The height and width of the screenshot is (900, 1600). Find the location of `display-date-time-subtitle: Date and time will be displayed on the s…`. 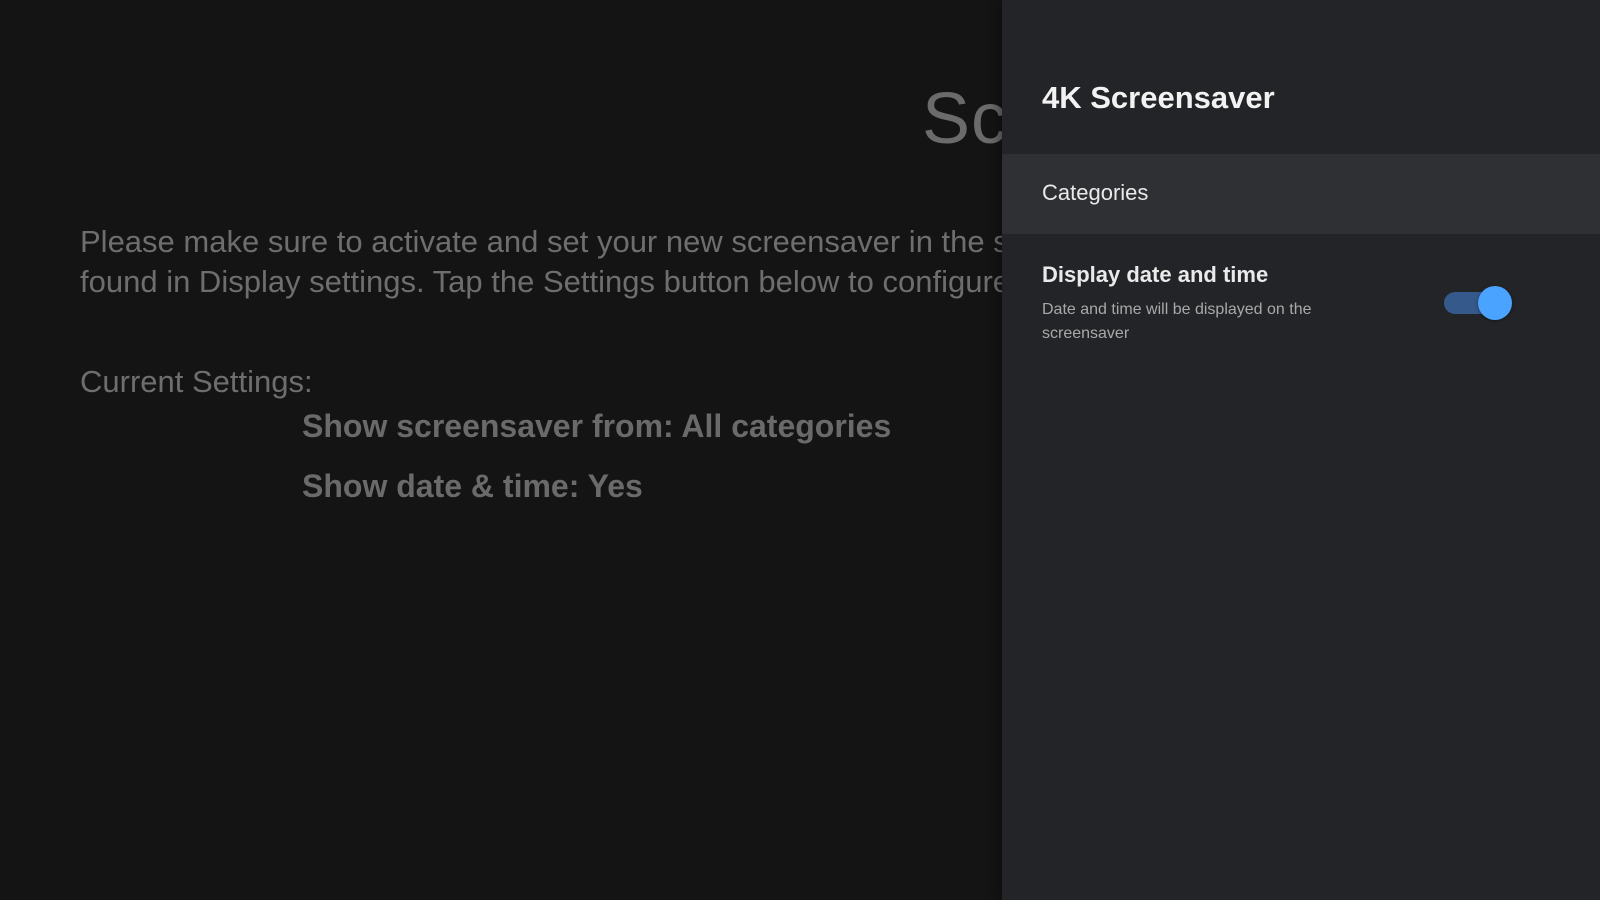

display-date-time-subtitle: Date and time will be displayed on the s… is located at coordinates (1177, 321).